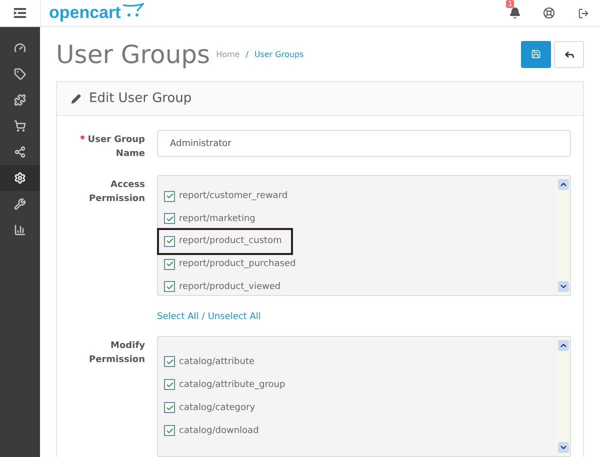  I want to click on page-title: User Groups, so click(133, 54).